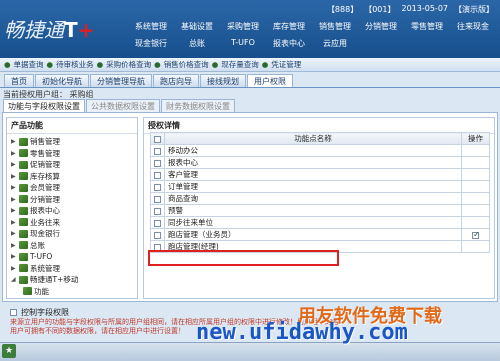  Describe the element at coordinates (72, 246) in the screenshot. I see `tree-node: ▶ 总账` at that location.